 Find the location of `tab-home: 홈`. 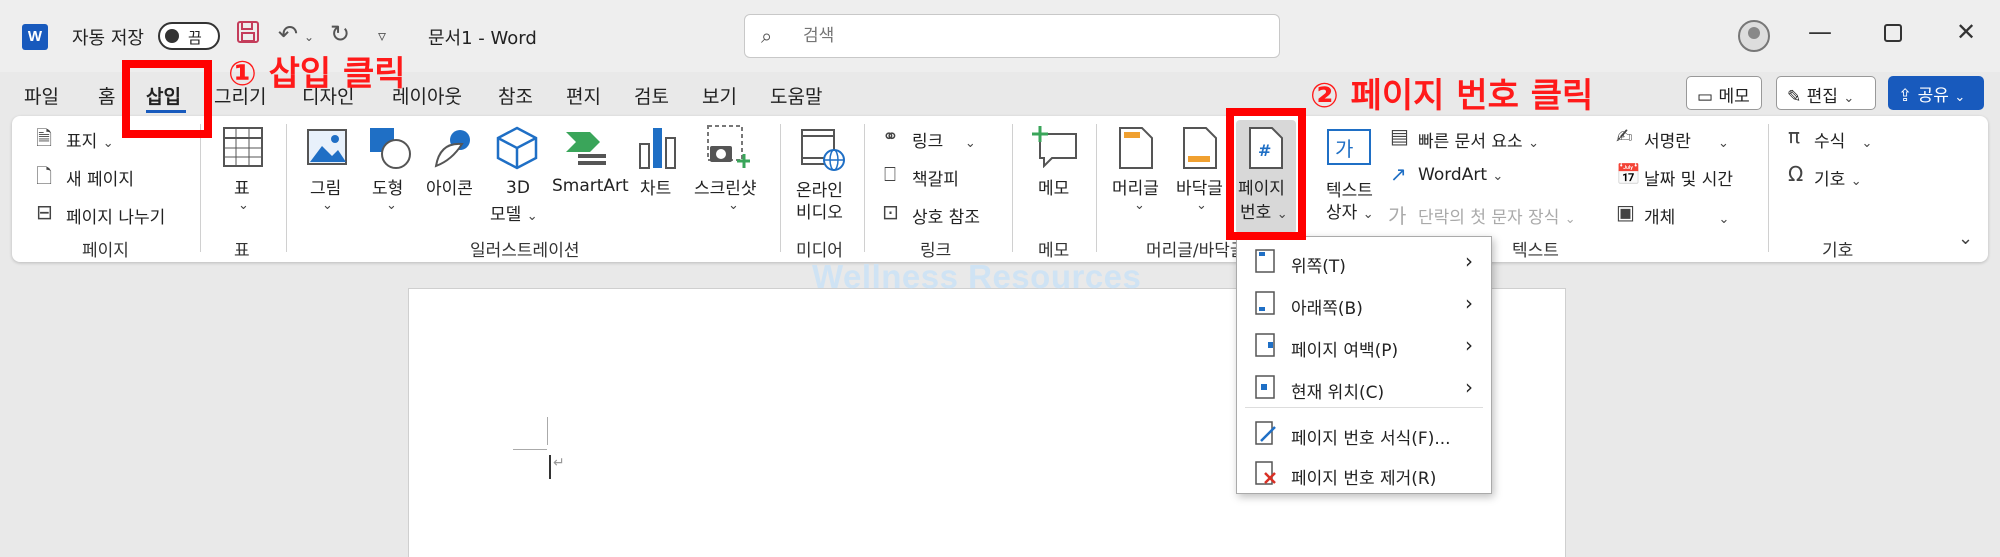

tab-home: 홈 is located at coordinates (106, 95).